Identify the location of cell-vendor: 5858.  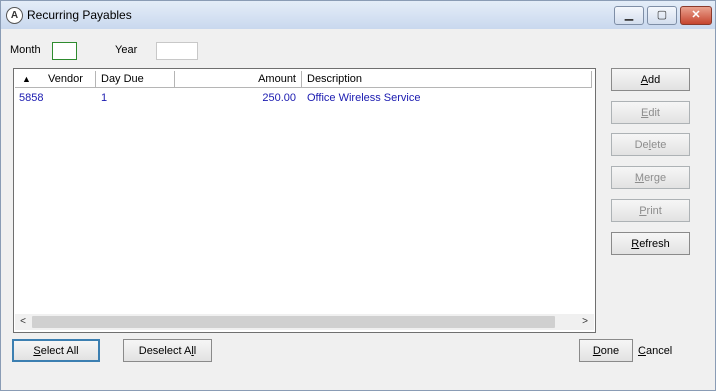
(31, 98).